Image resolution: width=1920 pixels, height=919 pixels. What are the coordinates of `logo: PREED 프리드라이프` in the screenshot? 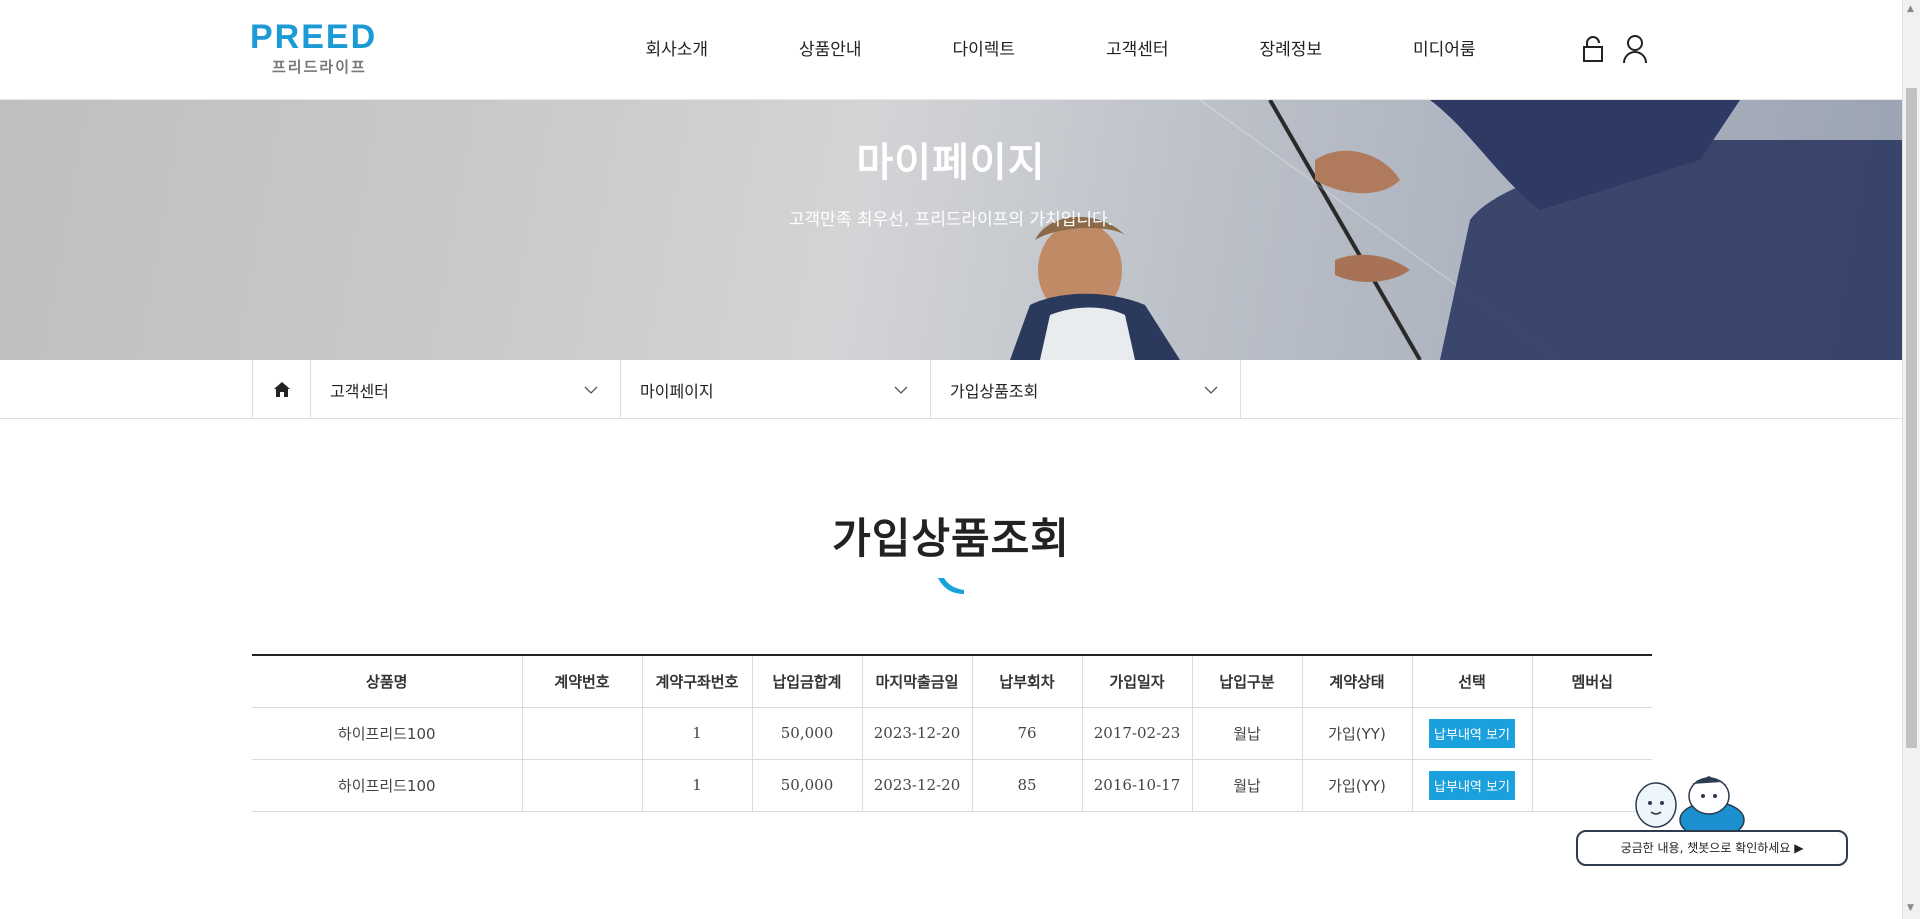 It's located at (322, 51).